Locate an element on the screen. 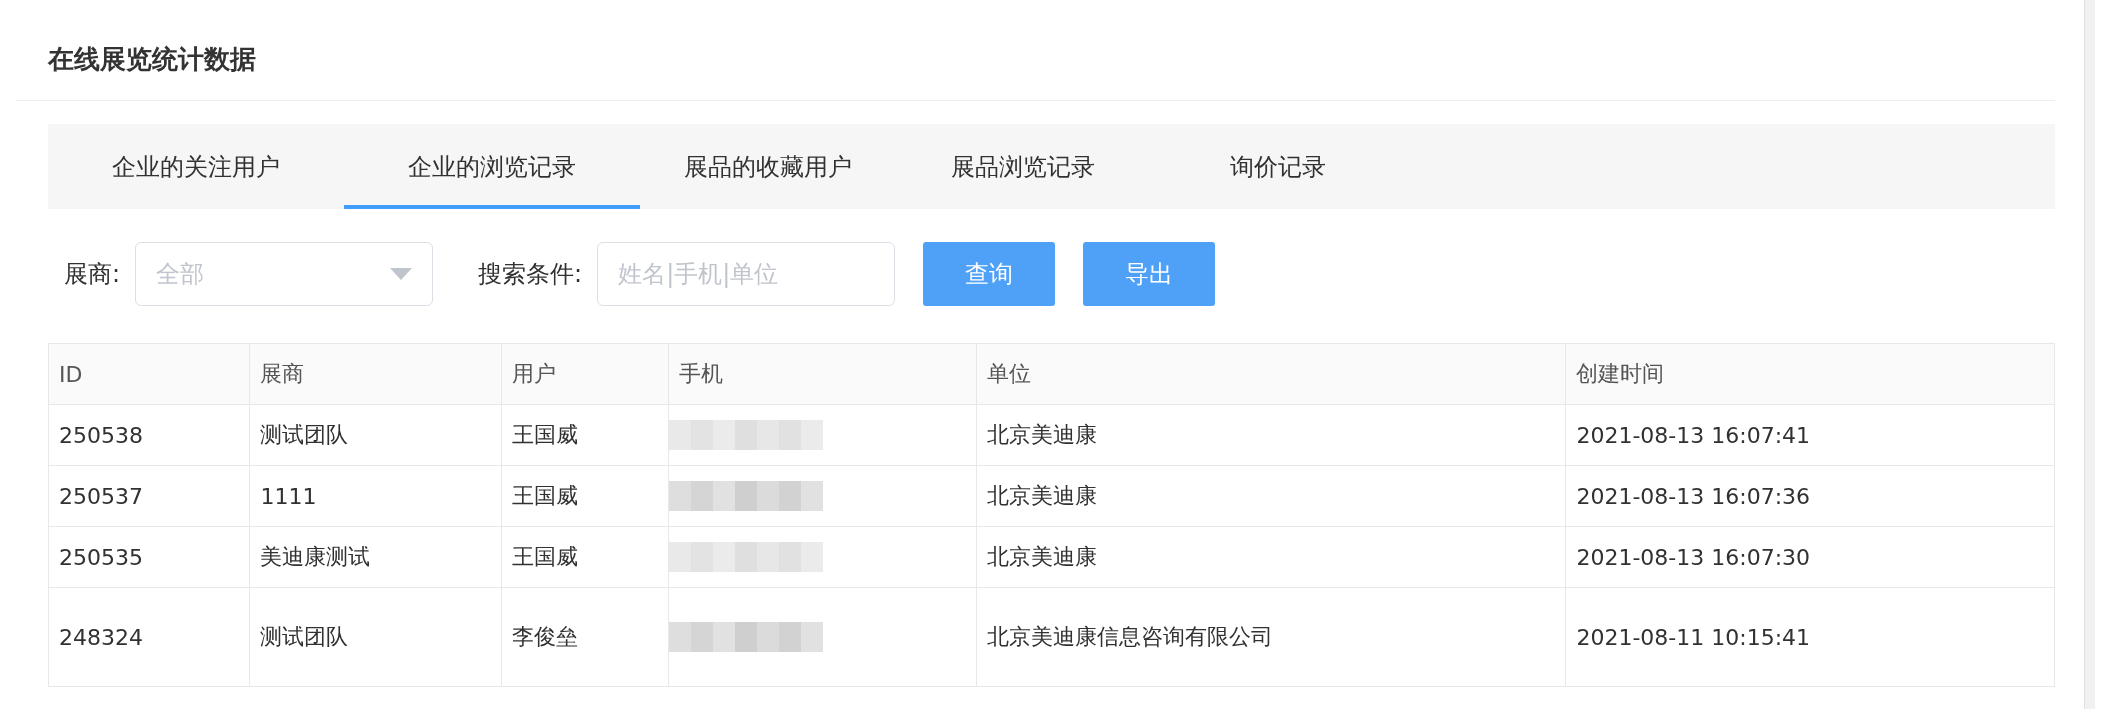  page-title: 在线展览统计数据 is located at coordinates (152, 59).